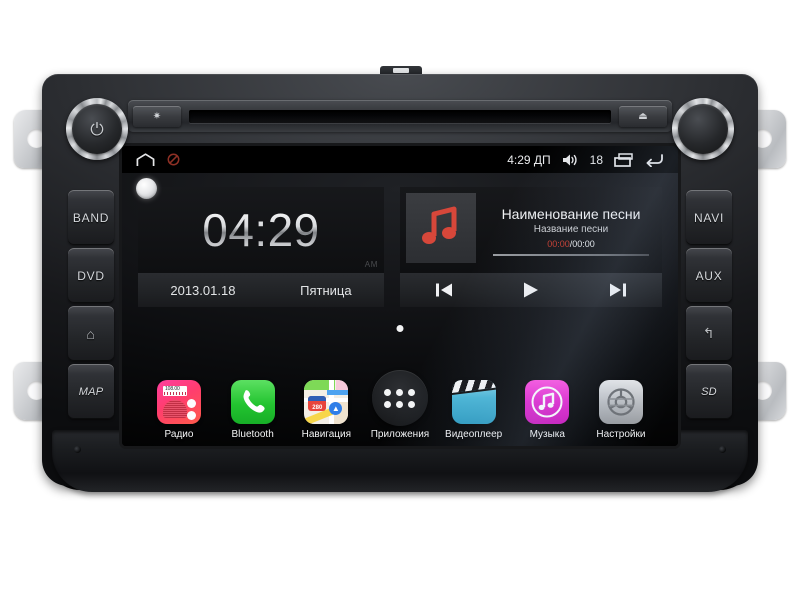 This screenshot has width=800, height=600. Describe the element at coordinates (203, 290) in the screenshot. I see `clock-date: 2013.01.18` at that location.